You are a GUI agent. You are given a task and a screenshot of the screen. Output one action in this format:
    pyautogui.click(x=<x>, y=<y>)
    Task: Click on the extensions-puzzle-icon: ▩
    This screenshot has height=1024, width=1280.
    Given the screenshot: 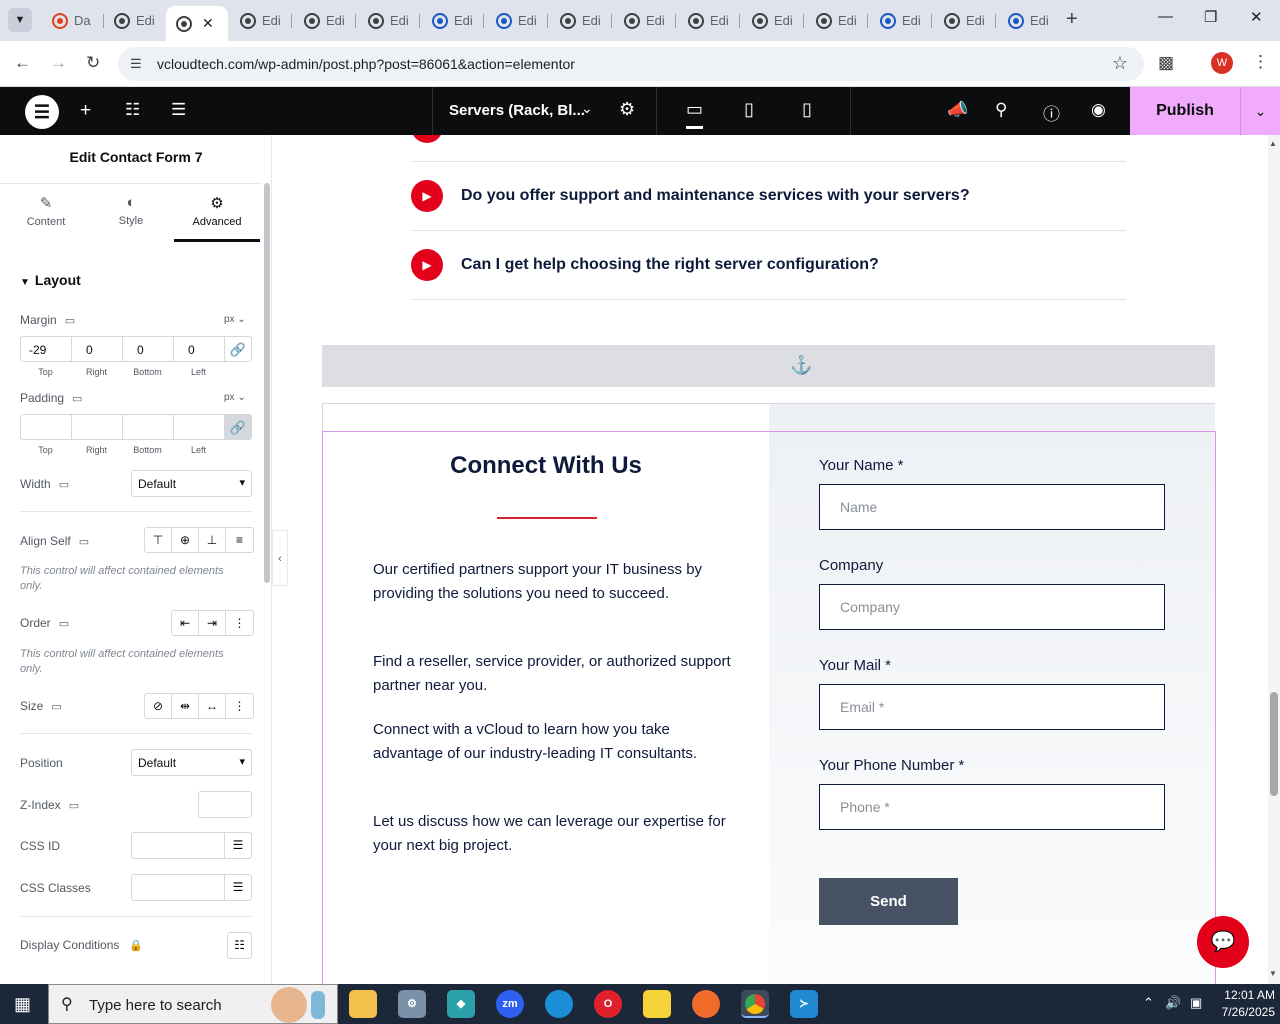 What is the action you would take?
    pyautogui.click(x=1166, y=63)
    